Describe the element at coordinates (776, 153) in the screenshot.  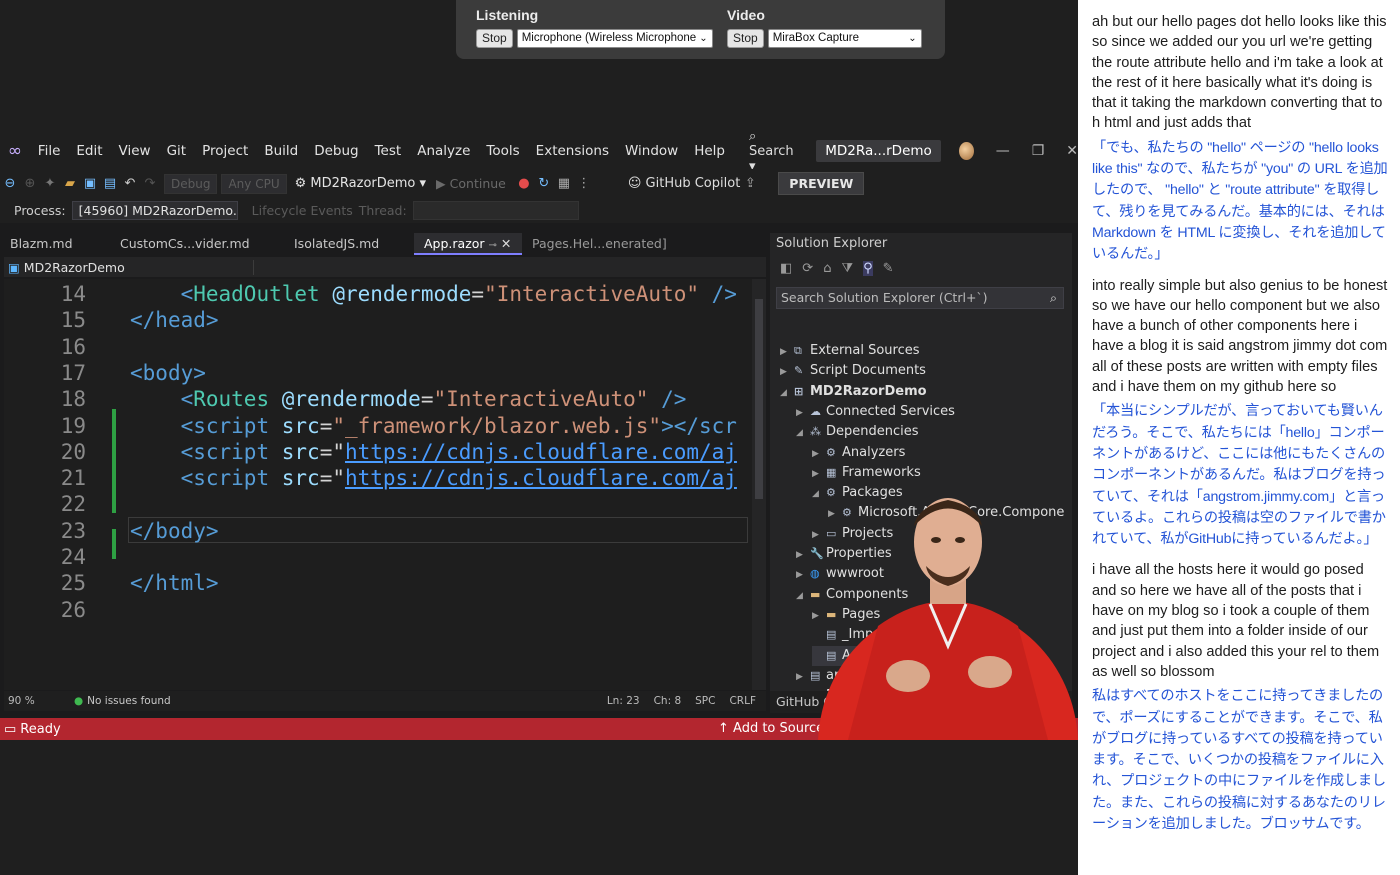
I see `search-button: ⌕ Search ▾` at that location.